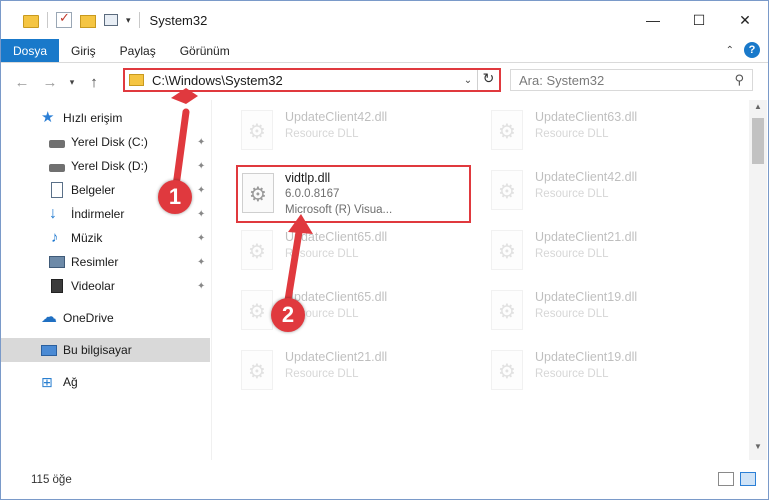 The image size is (769, 500). What do you see at coordinates (748, 479) in the screenshot?
I see `tiles-view-icon` at bounding box center [748, 479].